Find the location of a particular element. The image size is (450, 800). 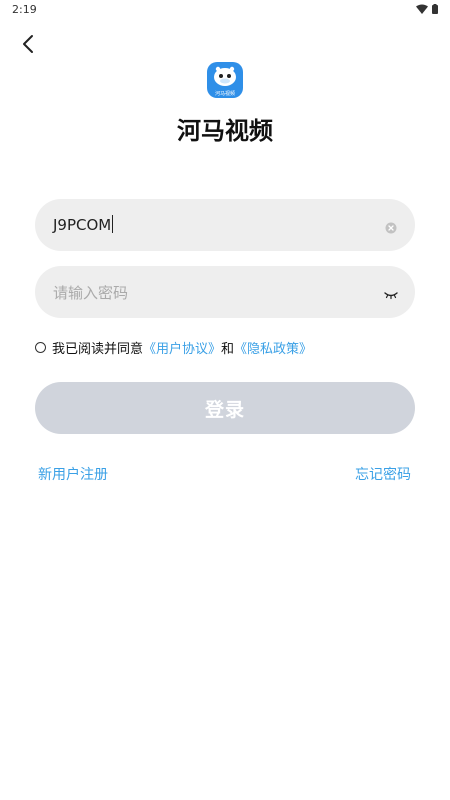

eye-closed-icon is located at coordinates (391, 296).